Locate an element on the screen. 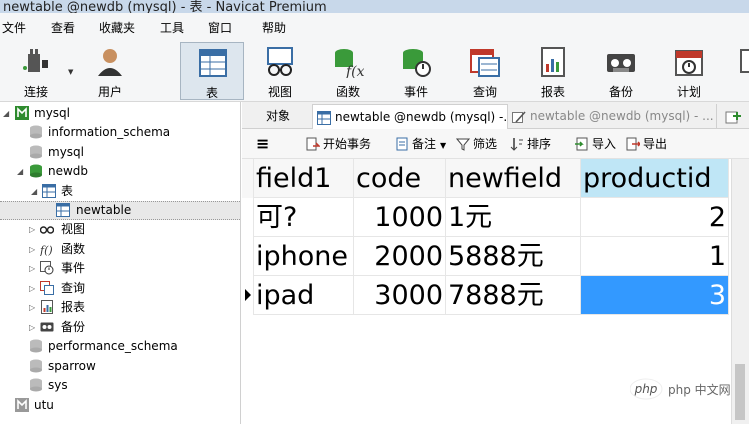 This screenshot has height=424, width=749. begin-transaction-label: 开始事务 is located at coordinates (347, 144).